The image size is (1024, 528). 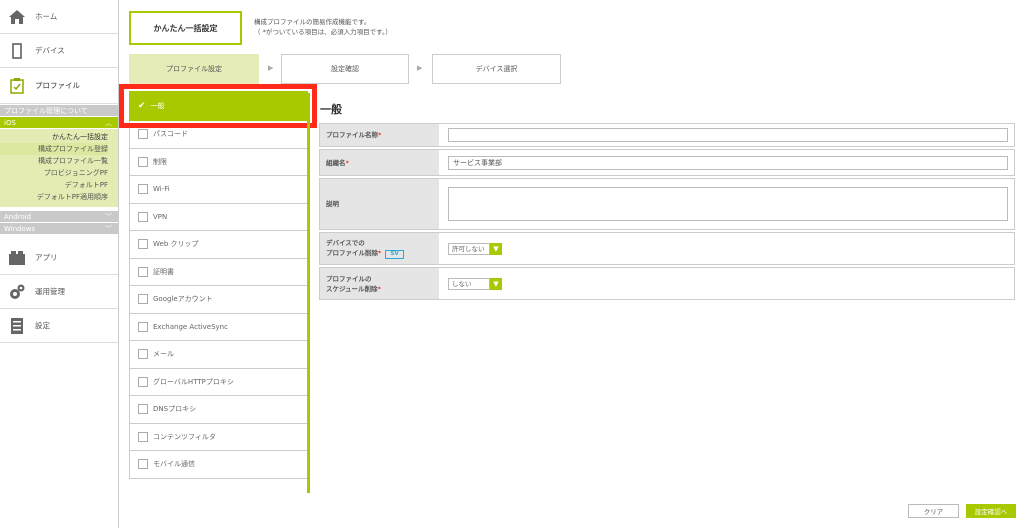 I want to click on profile-name-input, so click(x=728, y=135).